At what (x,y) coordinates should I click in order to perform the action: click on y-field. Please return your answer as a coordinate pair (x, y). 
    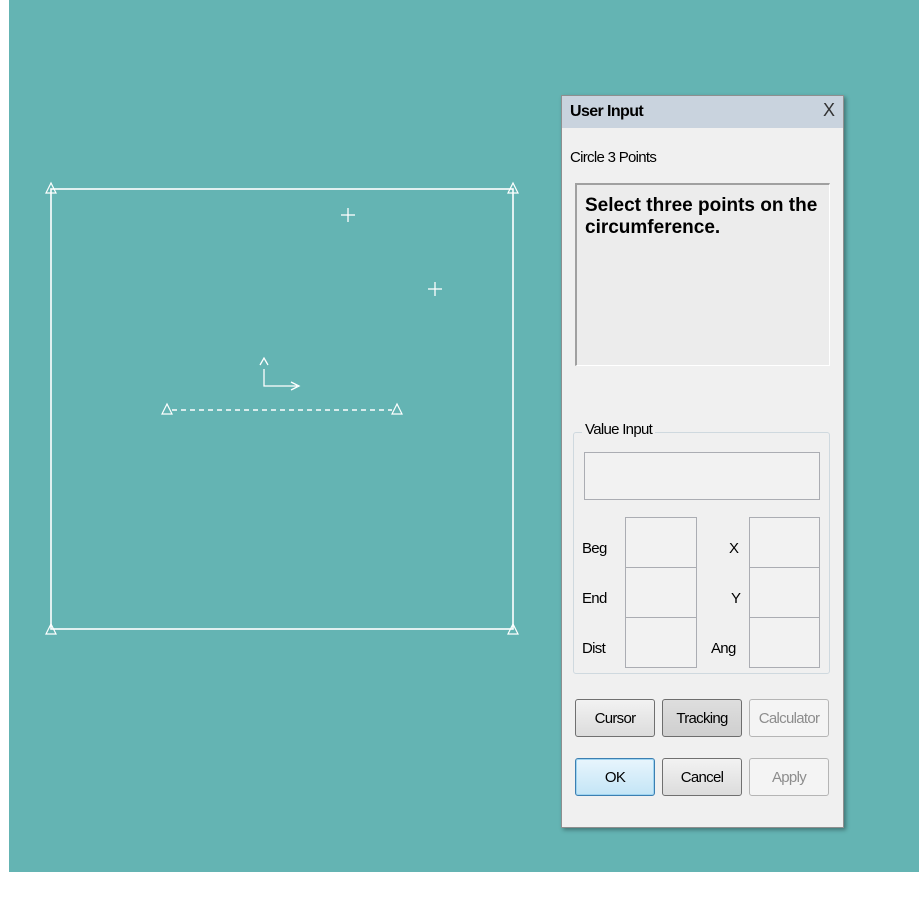
    Looking at the image, I should click on (784, 592).